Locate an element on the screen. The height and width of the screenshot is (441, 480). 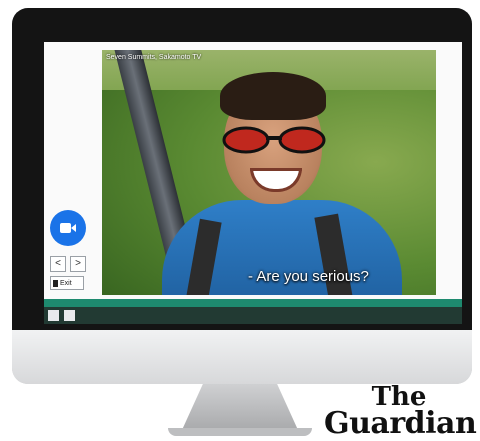
video-camera-button is located at coordinates (68, 228).